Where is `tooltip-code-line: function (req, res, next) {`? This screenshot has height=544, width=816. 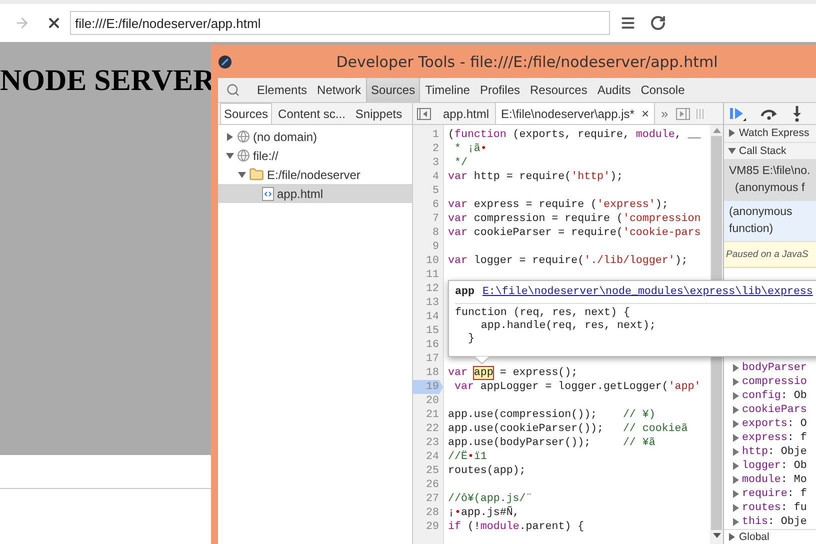
tooltip-code-line: function (req, res, next) { is located at coordinates (543, 313).